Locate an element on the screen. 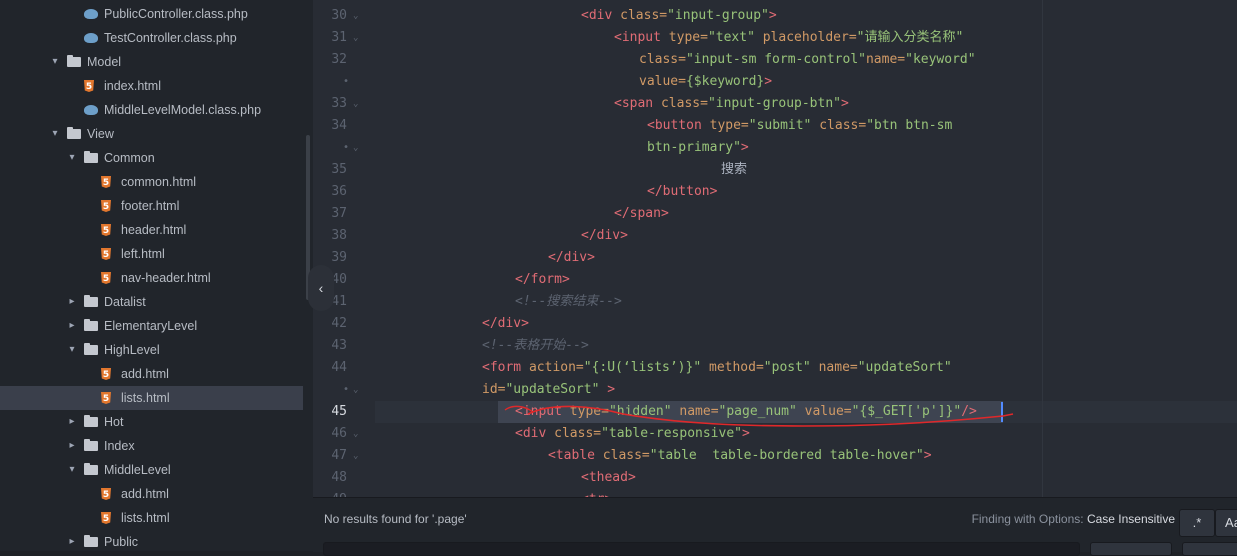  tree-item-label: Model is located at coordinates (104, 62).